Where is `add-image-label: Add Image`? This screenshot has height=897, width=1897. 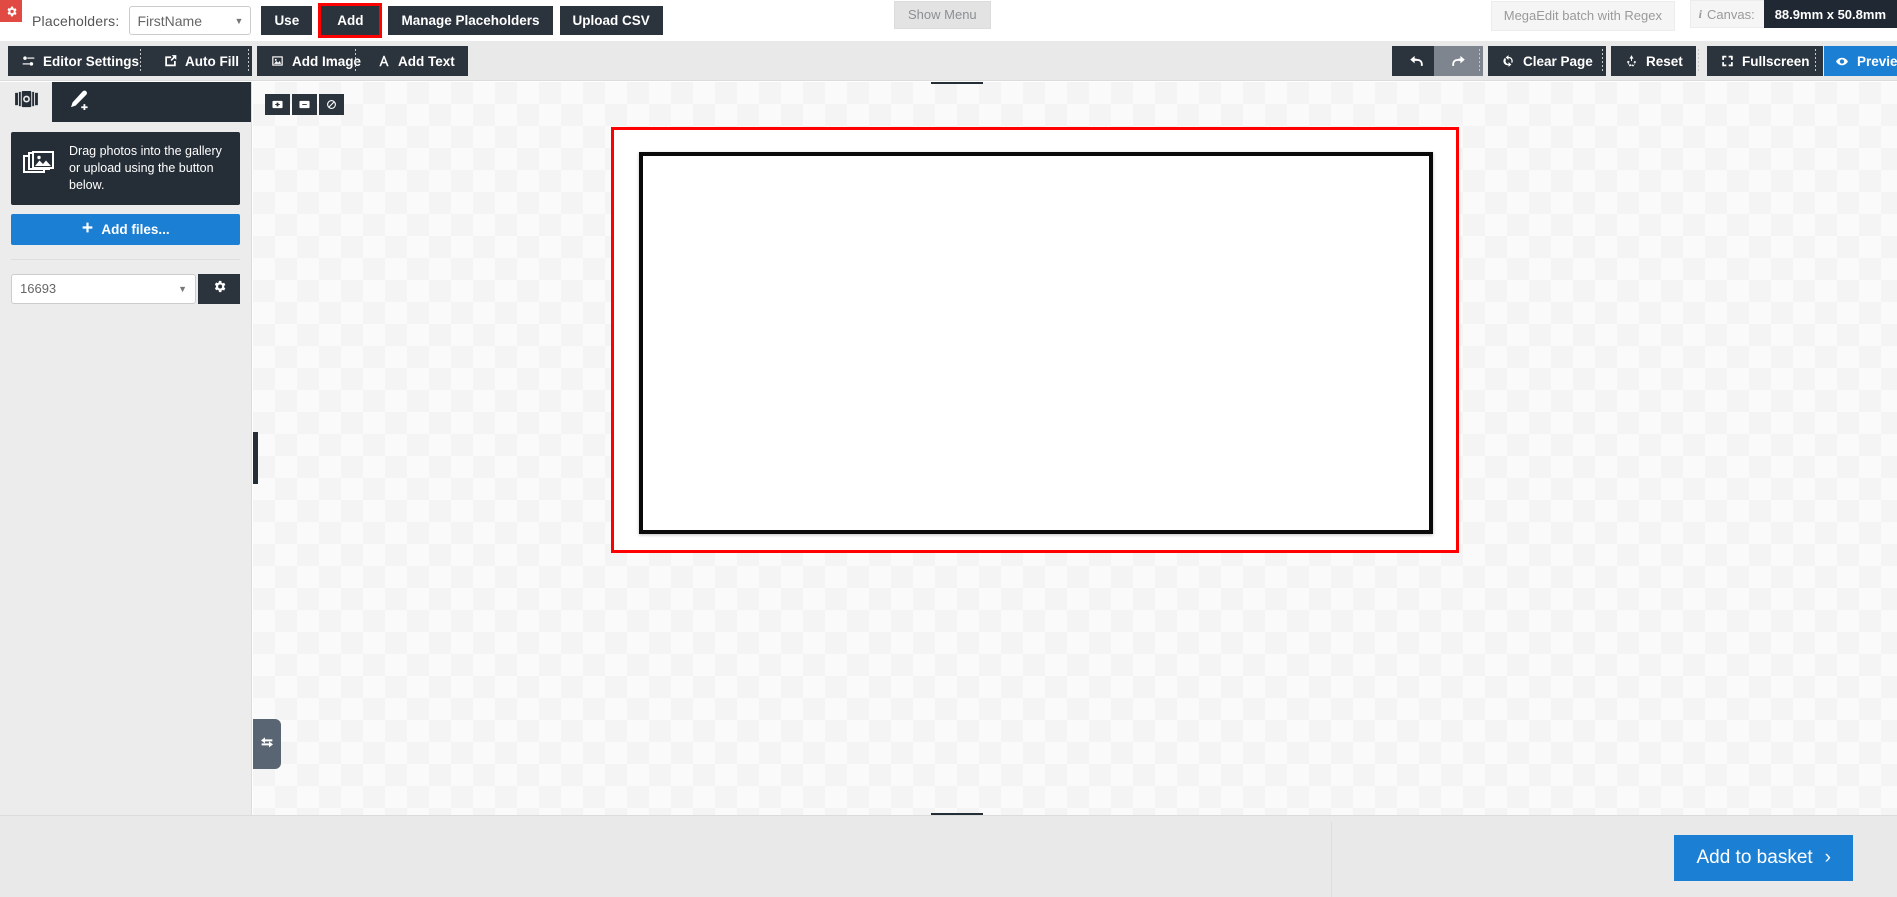 add-image-label: Add Image is located at coordinates (327, 61).